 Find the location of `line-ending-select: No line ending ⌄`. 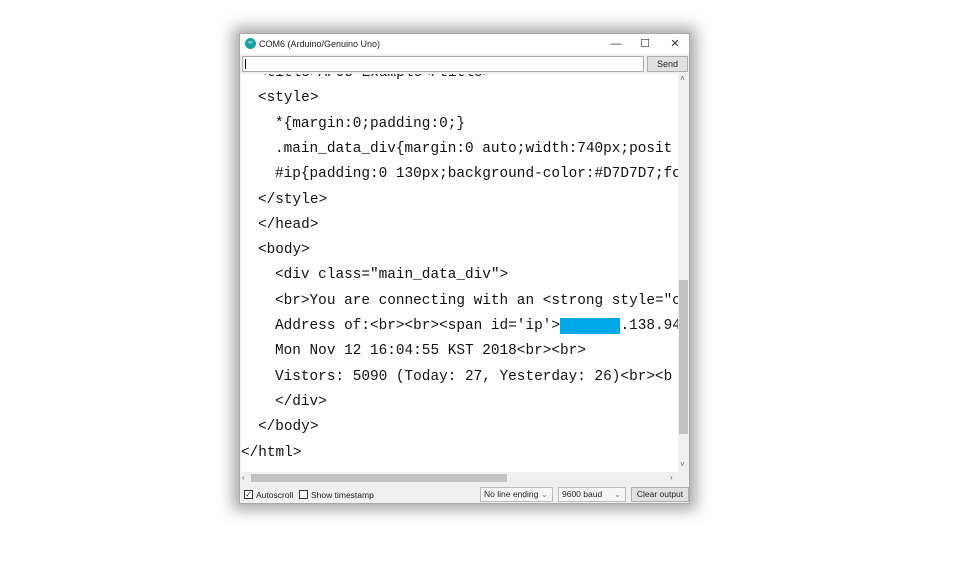

line-ending-select: No line ending ⌄ is located at coordinates (516, 494).